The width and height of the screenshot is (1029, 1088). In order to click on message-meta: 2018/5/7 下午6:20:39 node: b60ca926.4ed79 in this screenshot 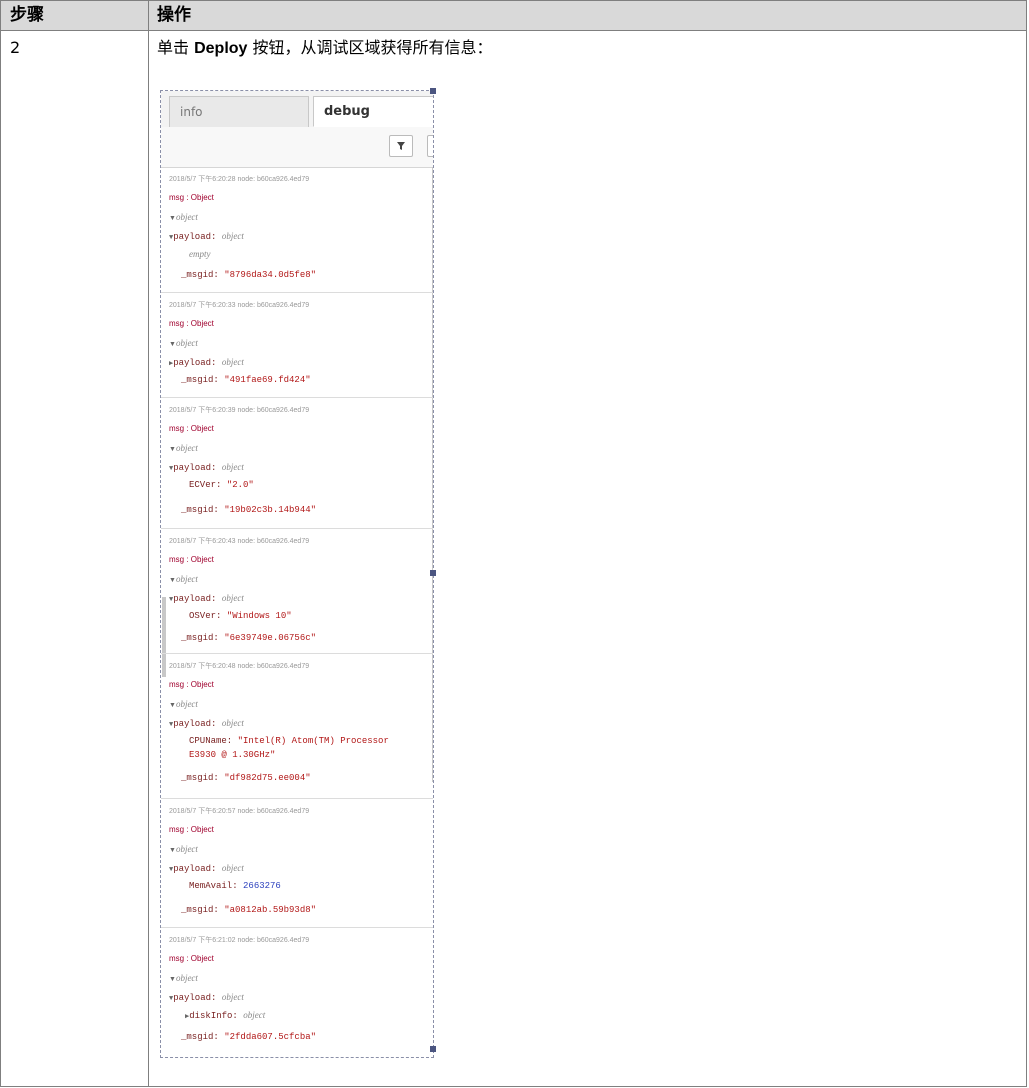, I will do `click(239, 410)`.